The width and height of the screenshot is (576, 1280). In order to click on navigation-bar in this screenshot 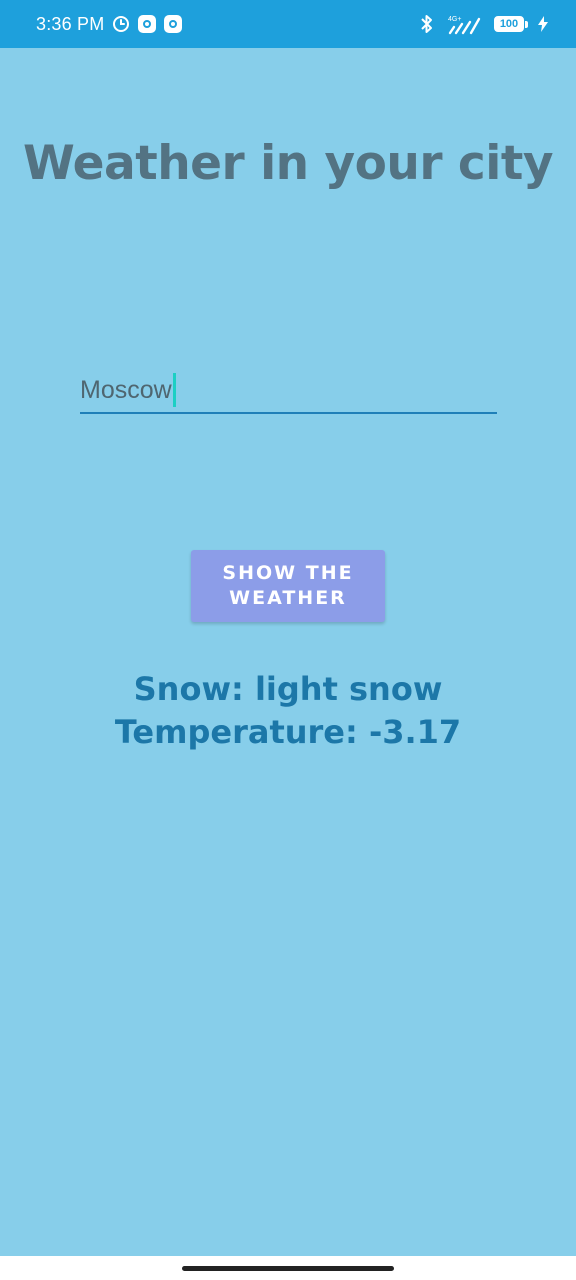, I will do `click(288, 1268)`.